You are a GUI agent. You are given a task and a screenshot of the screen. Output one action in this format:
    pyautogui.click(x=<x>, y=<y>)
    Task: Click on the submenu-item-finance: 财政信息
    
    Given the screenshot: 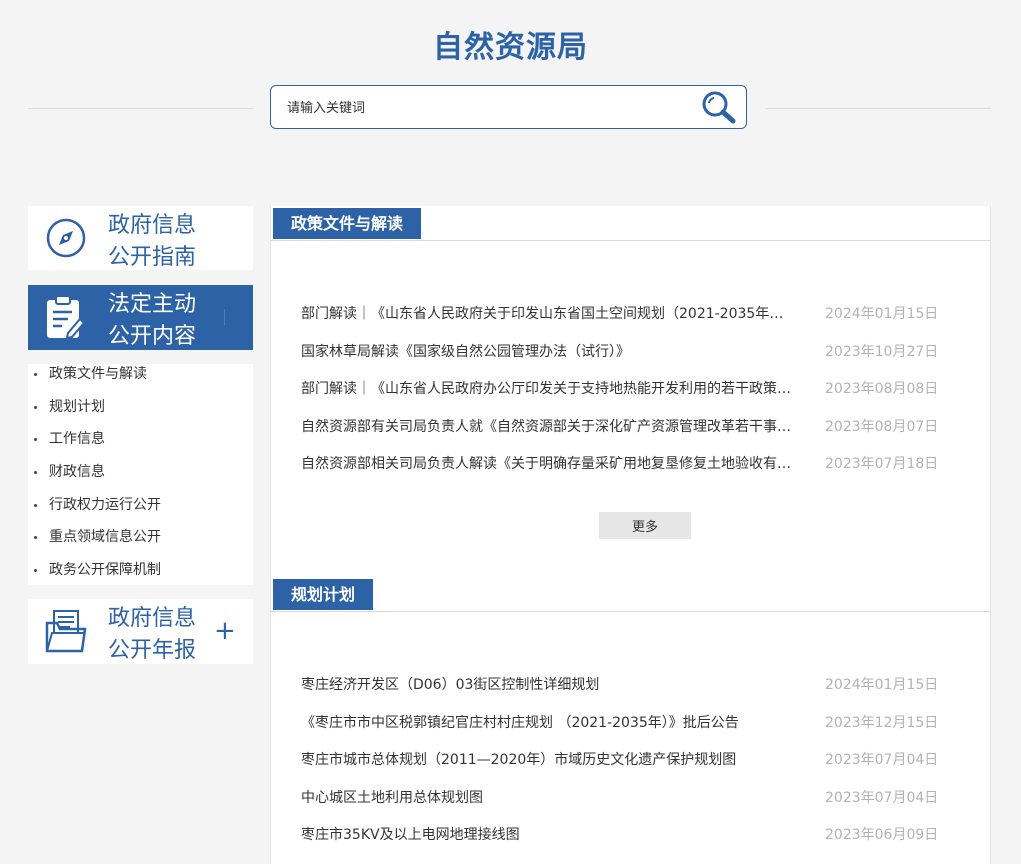 What is the action you would take?
    pyautogui.click(x=140, y=478)
    